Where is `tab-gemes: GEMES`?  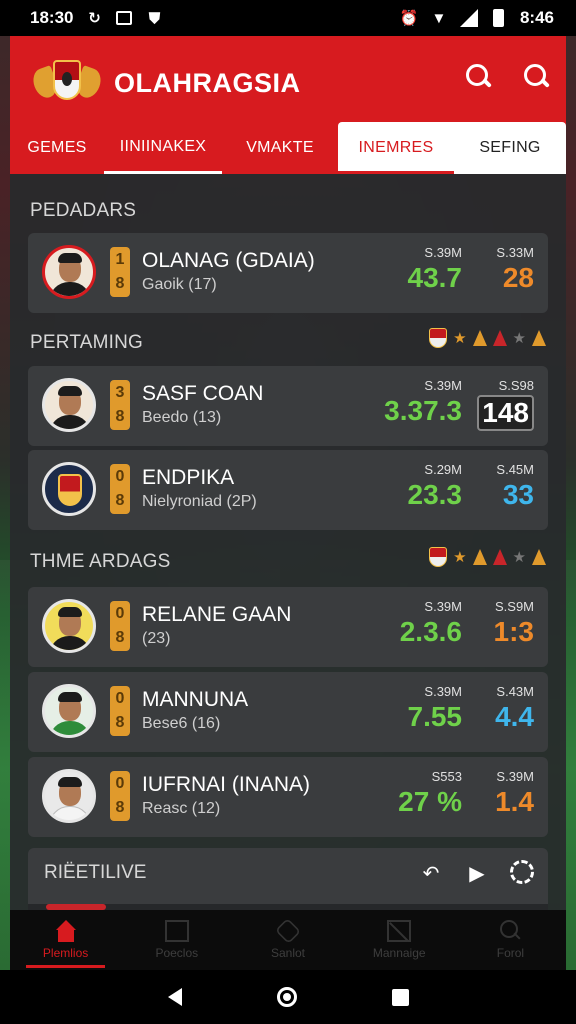
tab-gemes: GEMES is located at coordinates (57, 148).